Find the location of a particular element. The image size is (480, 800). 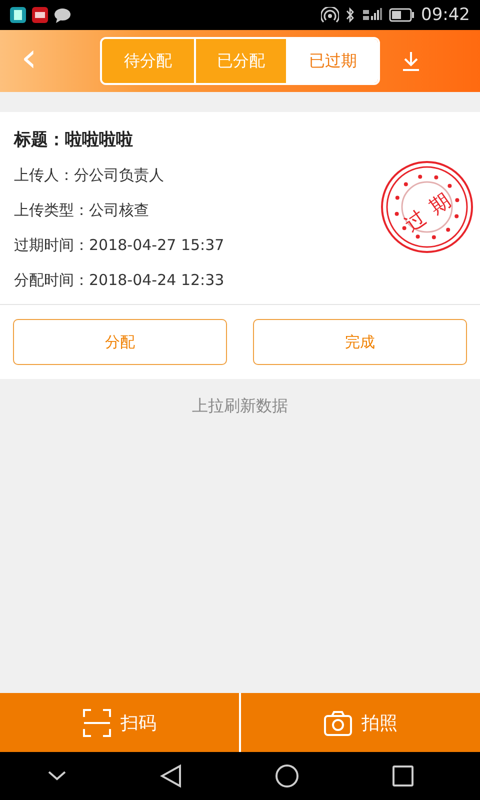

stamp-text: 过期 is located at coordinates (432, 209).